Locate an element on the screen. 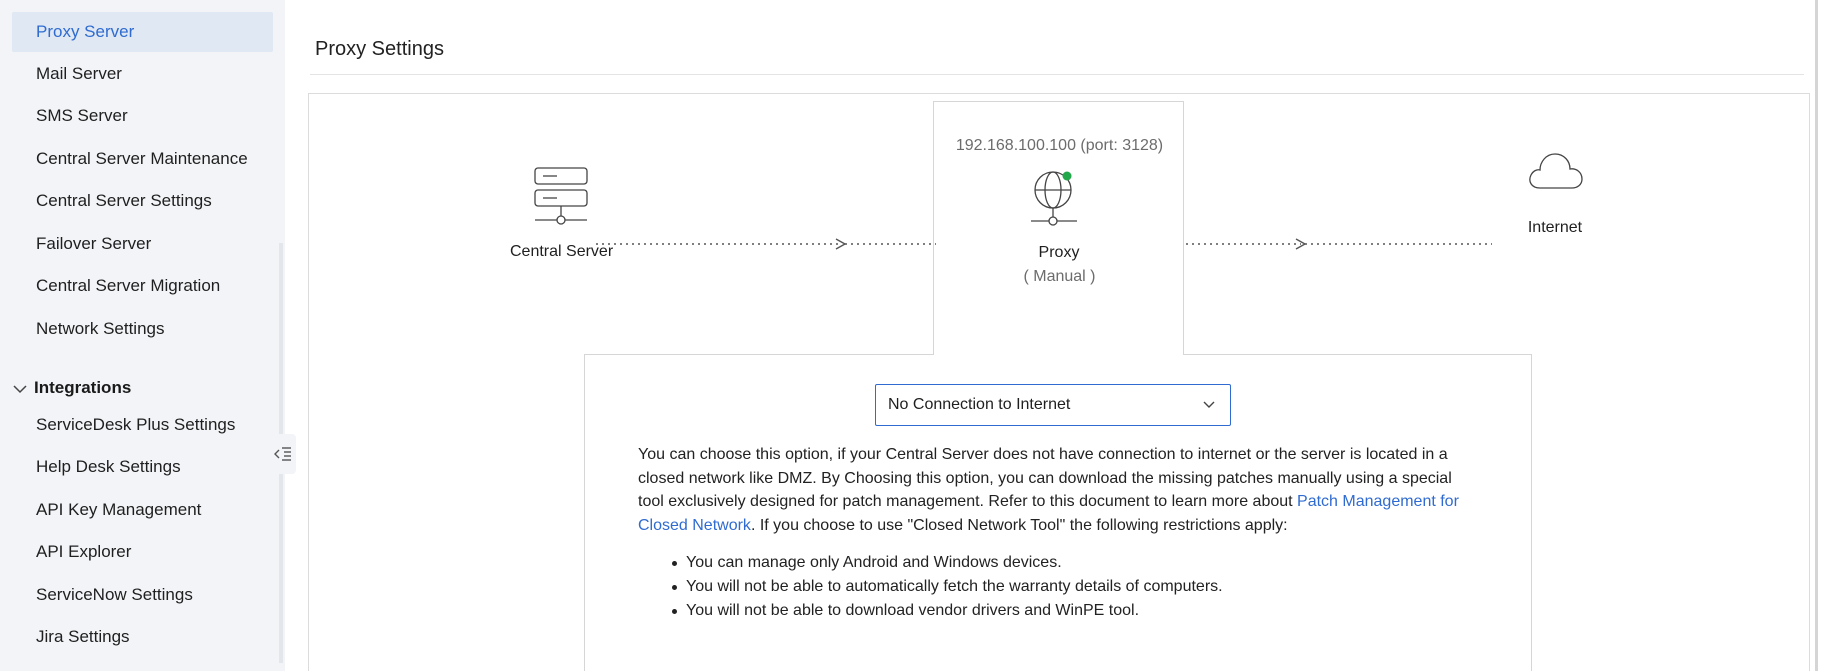 Image resolution: width=1828 pixels, height=671 pixels. sidebar-item-proxy-server: Proxy Server is located at coordinates (142, 32).